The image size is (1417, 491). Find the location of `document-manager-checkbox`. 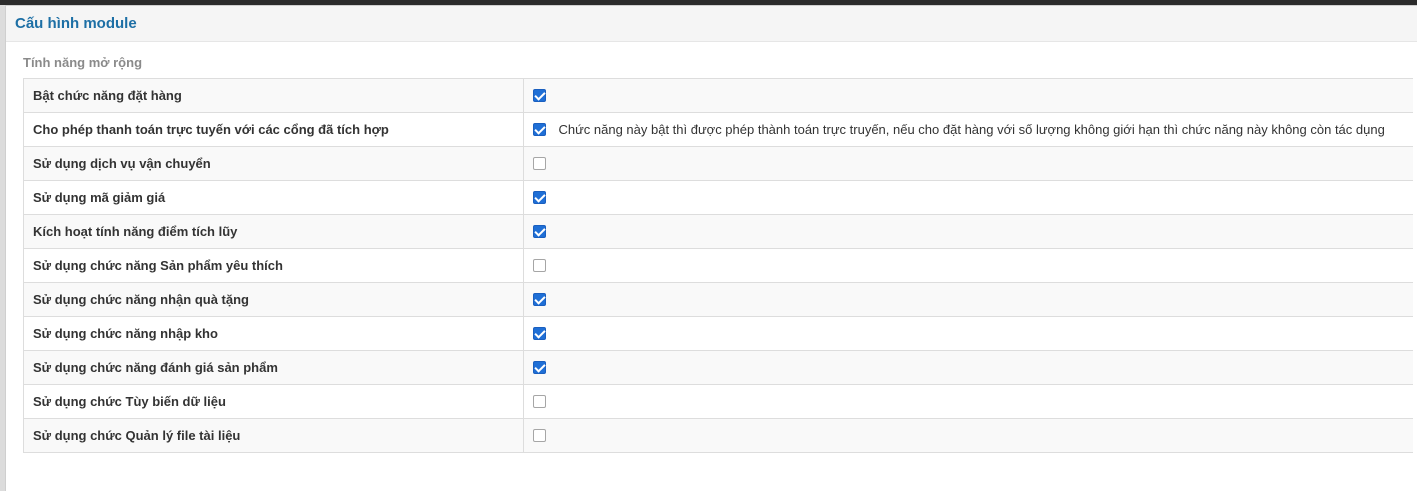

document-manager-checkbox is located at coordinates (539, 435).